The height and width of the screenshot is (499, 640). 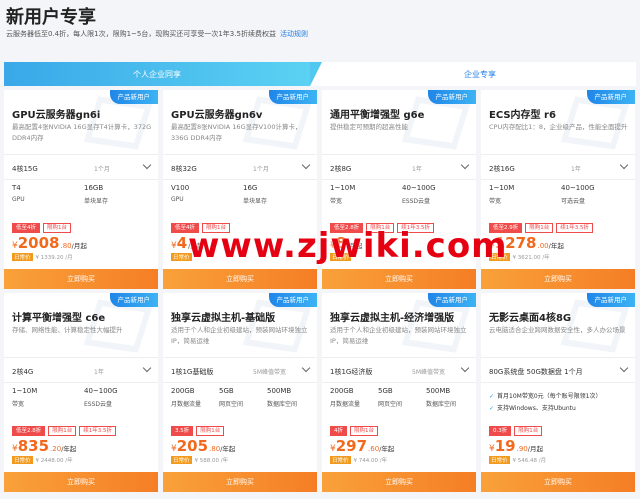 I want to click on config-select: 2核4G 1年, so click(x=81, y=370).